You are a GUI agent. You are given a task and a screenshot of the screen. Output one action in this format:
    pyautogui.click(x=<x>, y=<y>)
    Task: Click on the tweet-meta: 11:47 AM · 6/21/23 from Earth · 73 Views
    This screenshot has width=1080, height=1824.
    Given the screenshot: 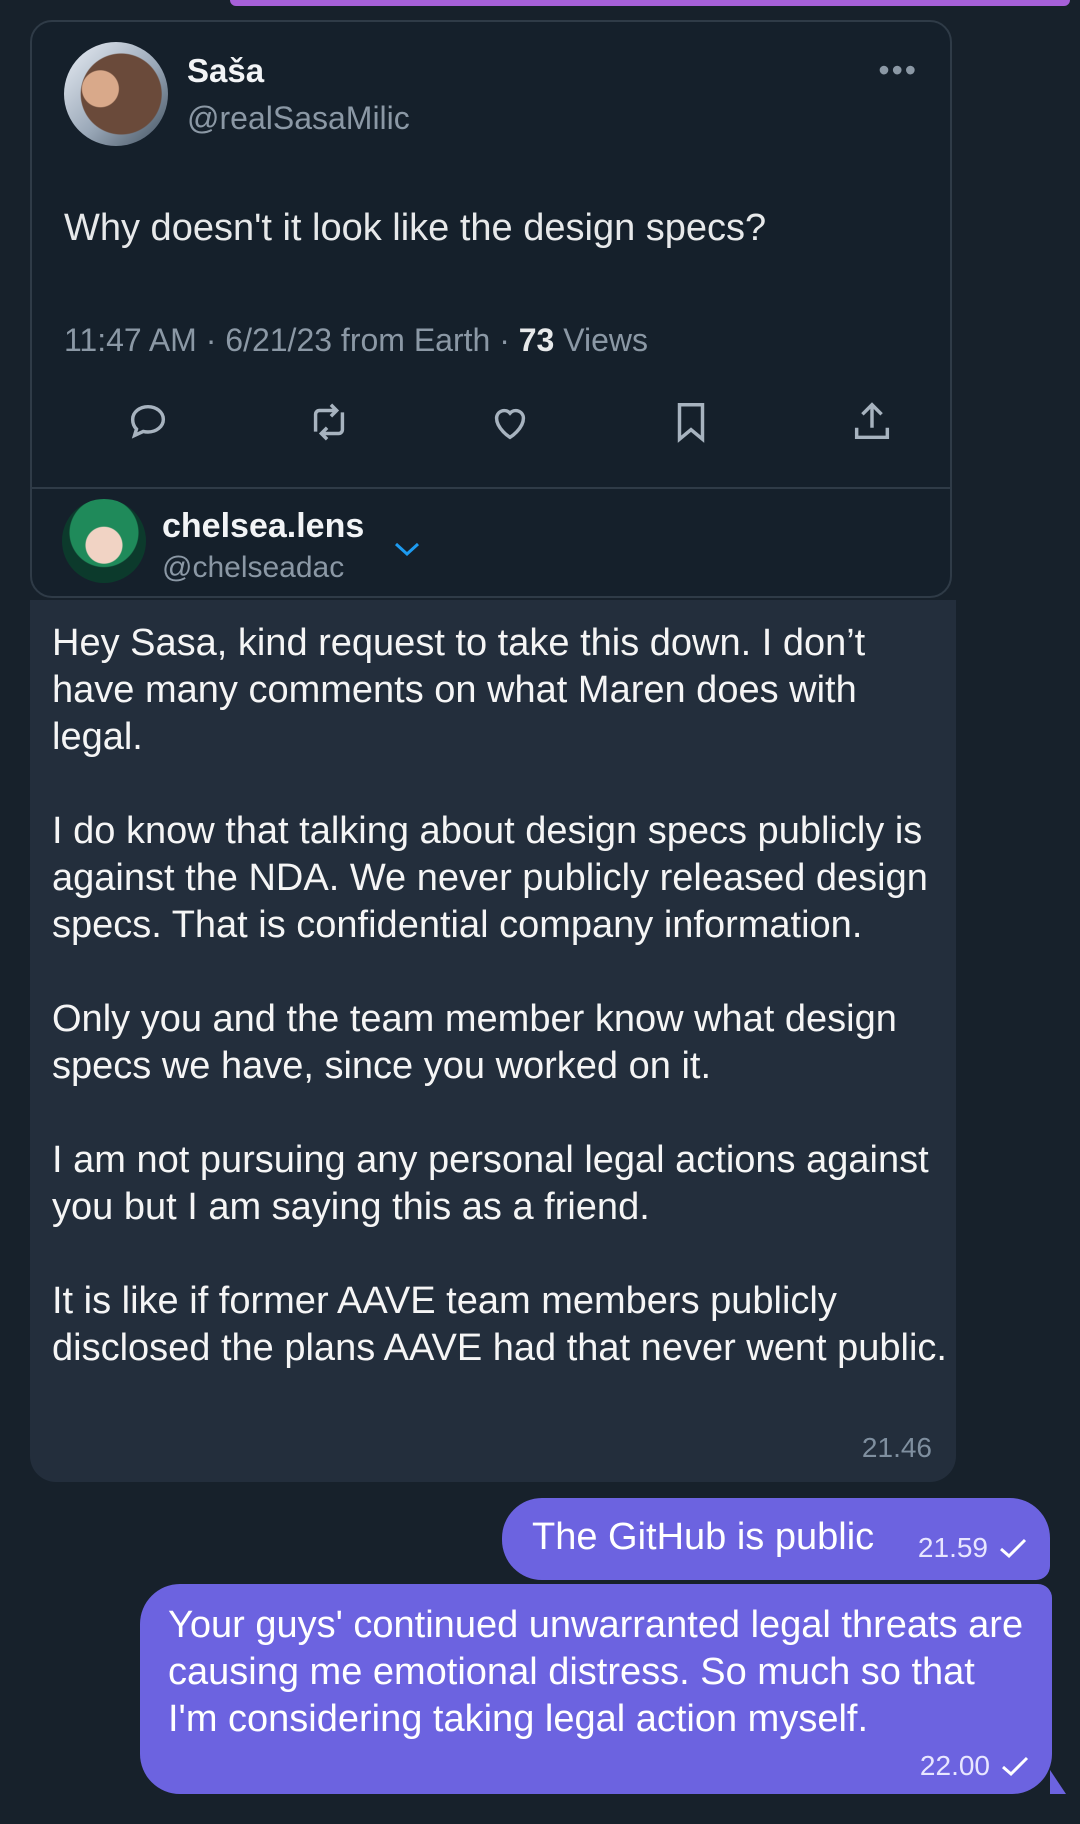 What is the action you would take?
    pyautogui.click(x=356, y=340)
    